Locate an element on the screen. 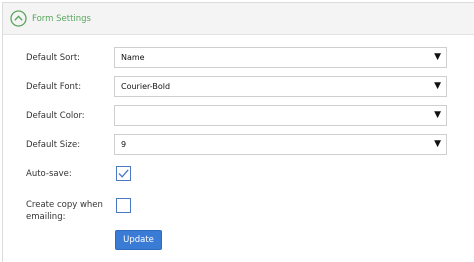  default-font-label: Default Font: is located at coordinates (54, 87).